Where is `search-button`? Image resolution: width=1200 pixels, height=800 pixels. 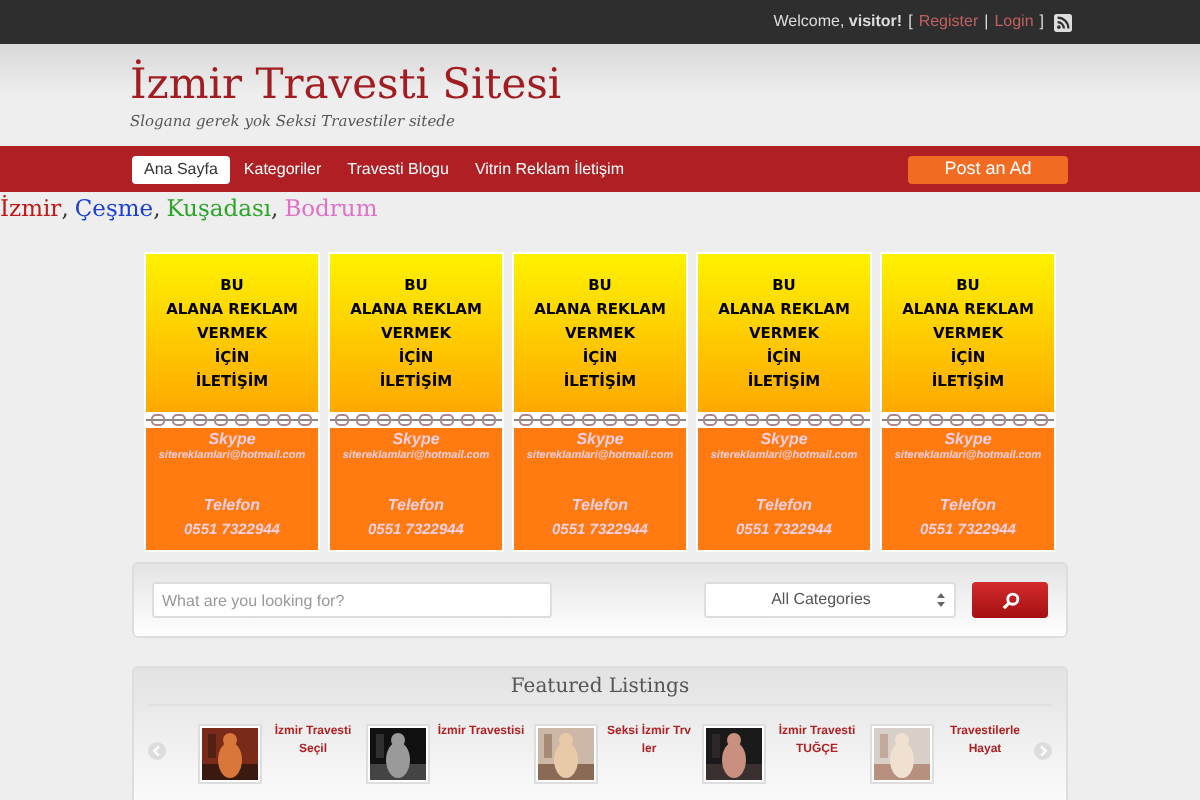 search-button is located at coordinates (1010, 600).